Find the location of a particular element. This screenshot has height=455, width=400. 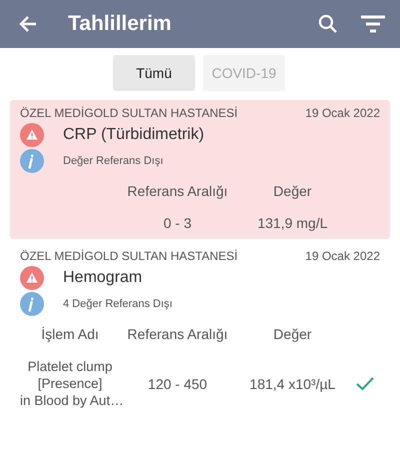

result-value: 181,4 x10³/µL is located at coordinates (292, 383).